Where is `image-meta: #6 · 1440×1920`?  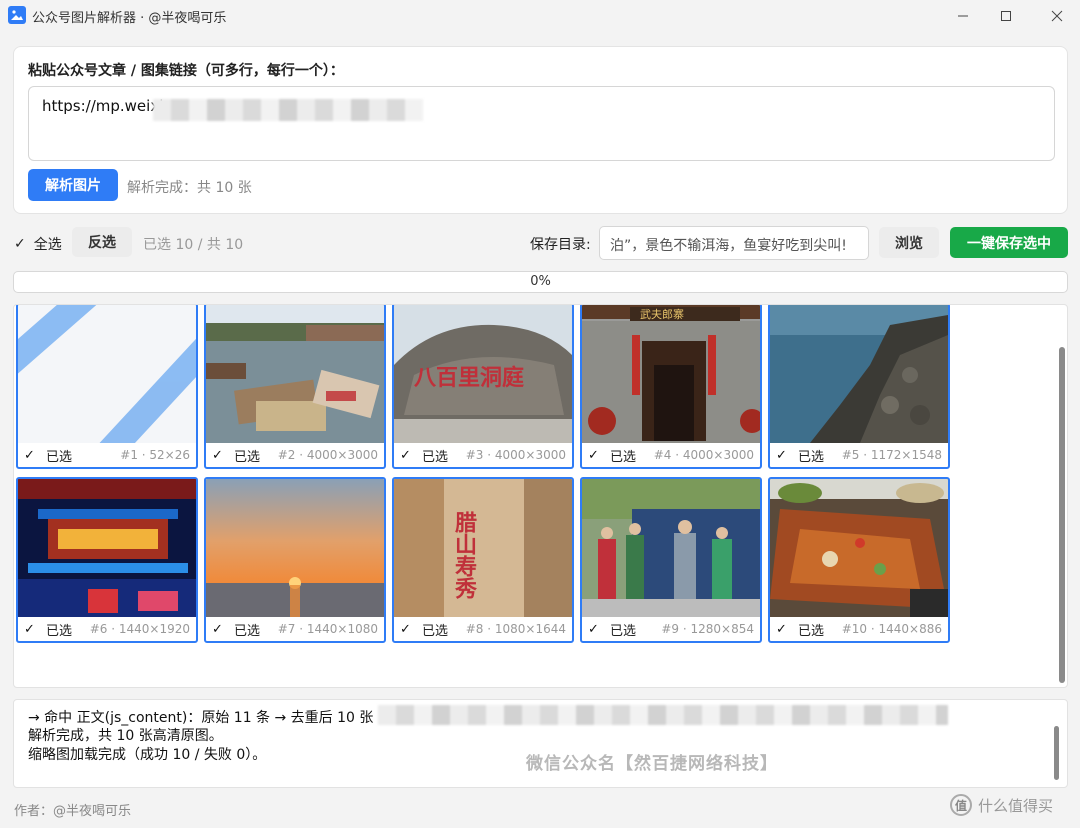 image-meta: #6 · 1440×1920 is located at coordinates (139, 629).